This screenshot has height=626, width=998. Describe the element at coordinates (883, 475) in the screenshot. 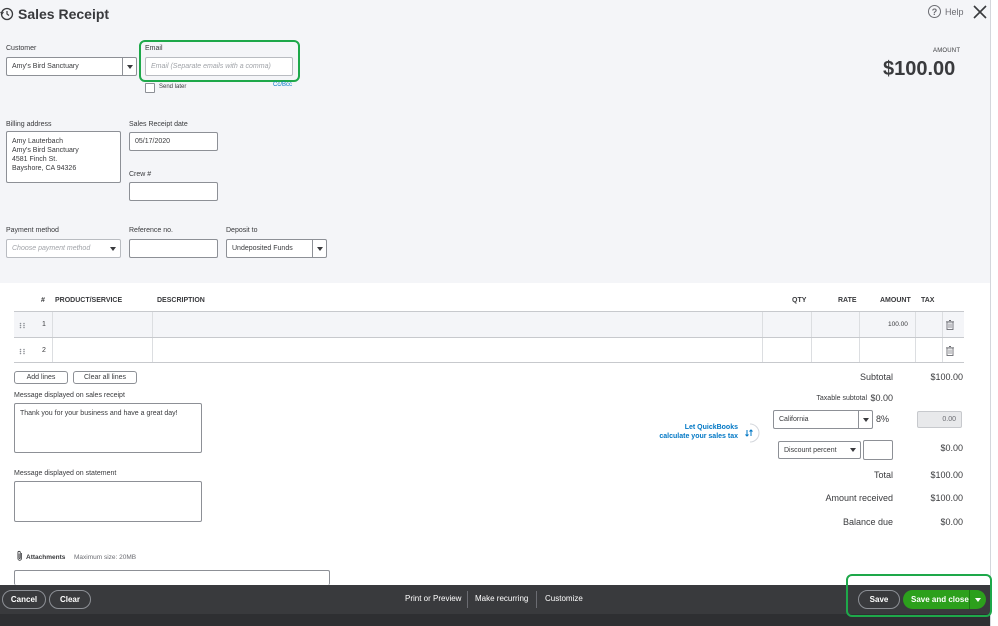

I see `total-label: Total` at that location.